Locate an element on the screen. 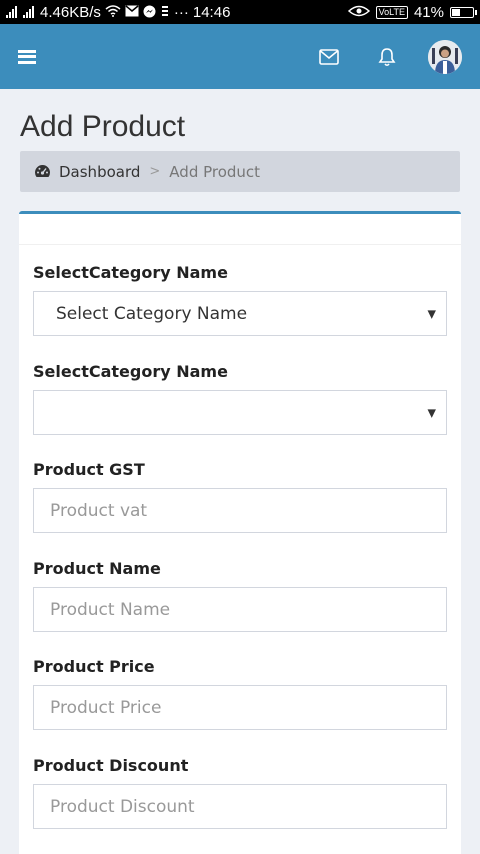 The height and width of the screenshot is (854, 480). product-gst-field: Product GST is located at coordinates (240, 496).